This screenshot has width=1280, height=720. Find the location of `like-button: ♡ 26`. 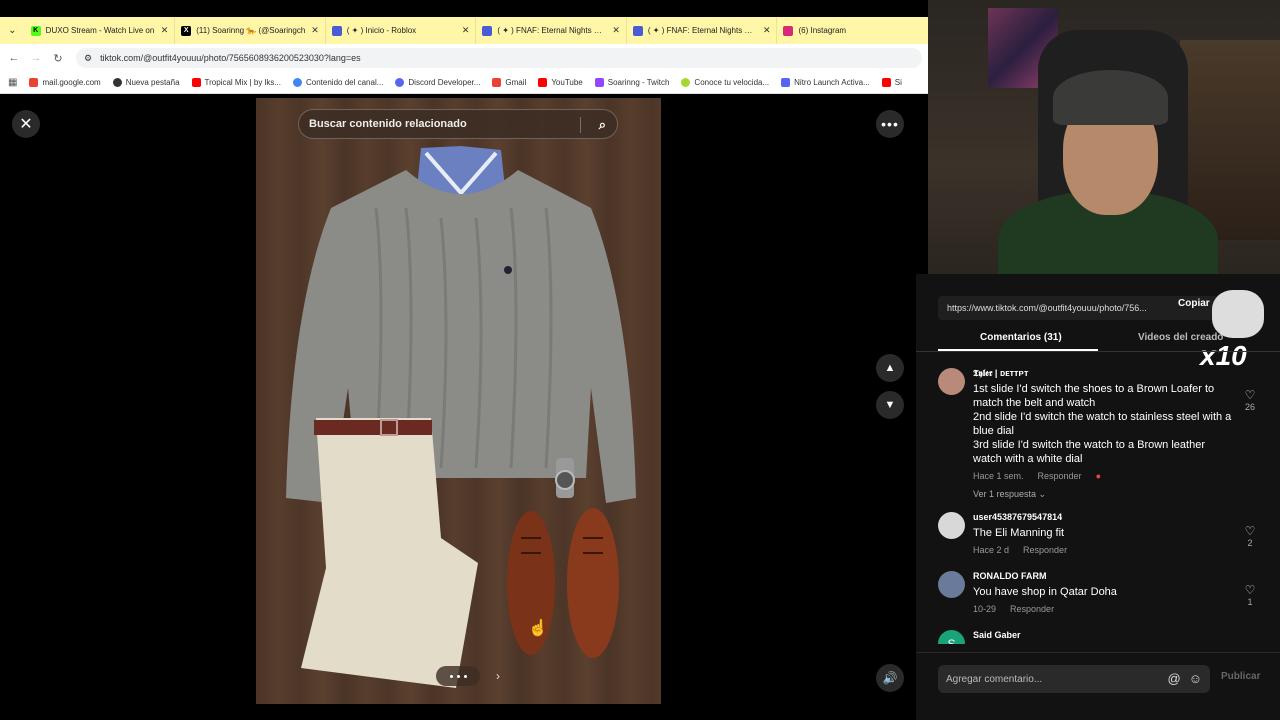

like-button: ♡ 26 is located at coordinates (1250, 400).